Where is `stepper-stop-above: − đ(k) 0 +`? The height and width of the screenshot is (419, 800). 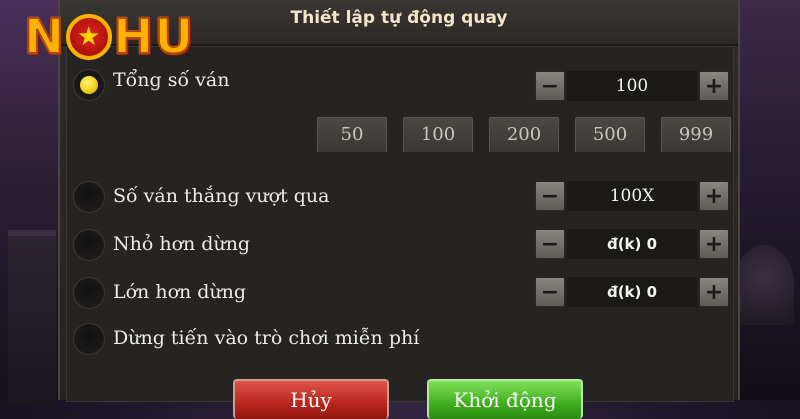 stepper-stop-above: − đ(k) 0 + is located at coordinates (632, 293).